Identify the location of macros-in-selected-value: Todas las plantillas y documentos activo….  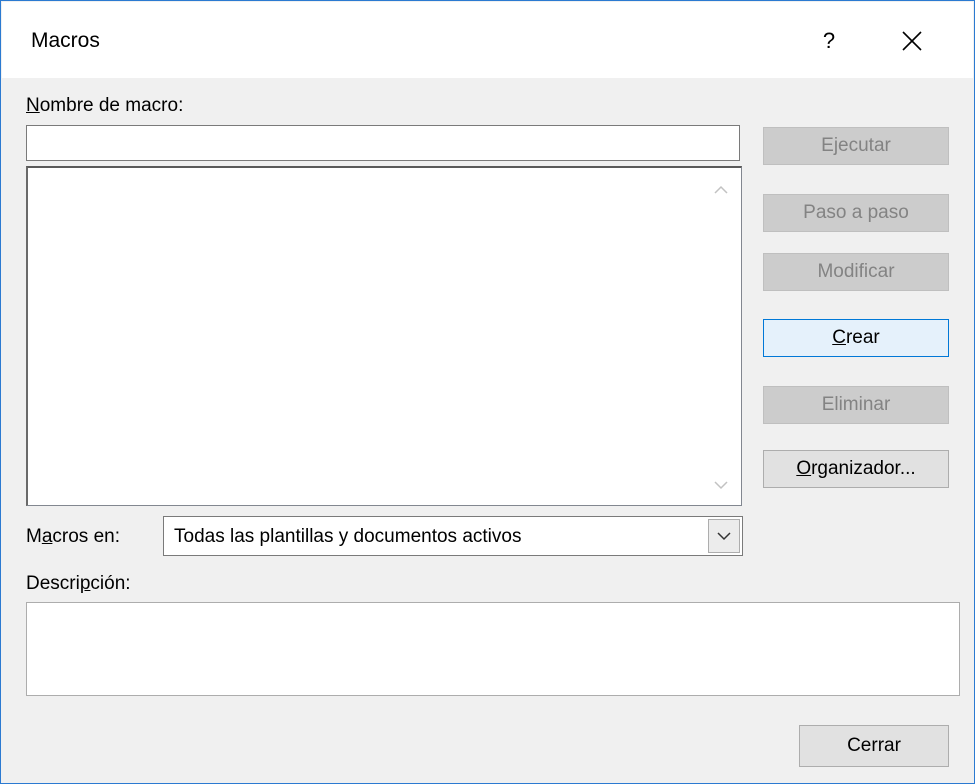
(348, 536).